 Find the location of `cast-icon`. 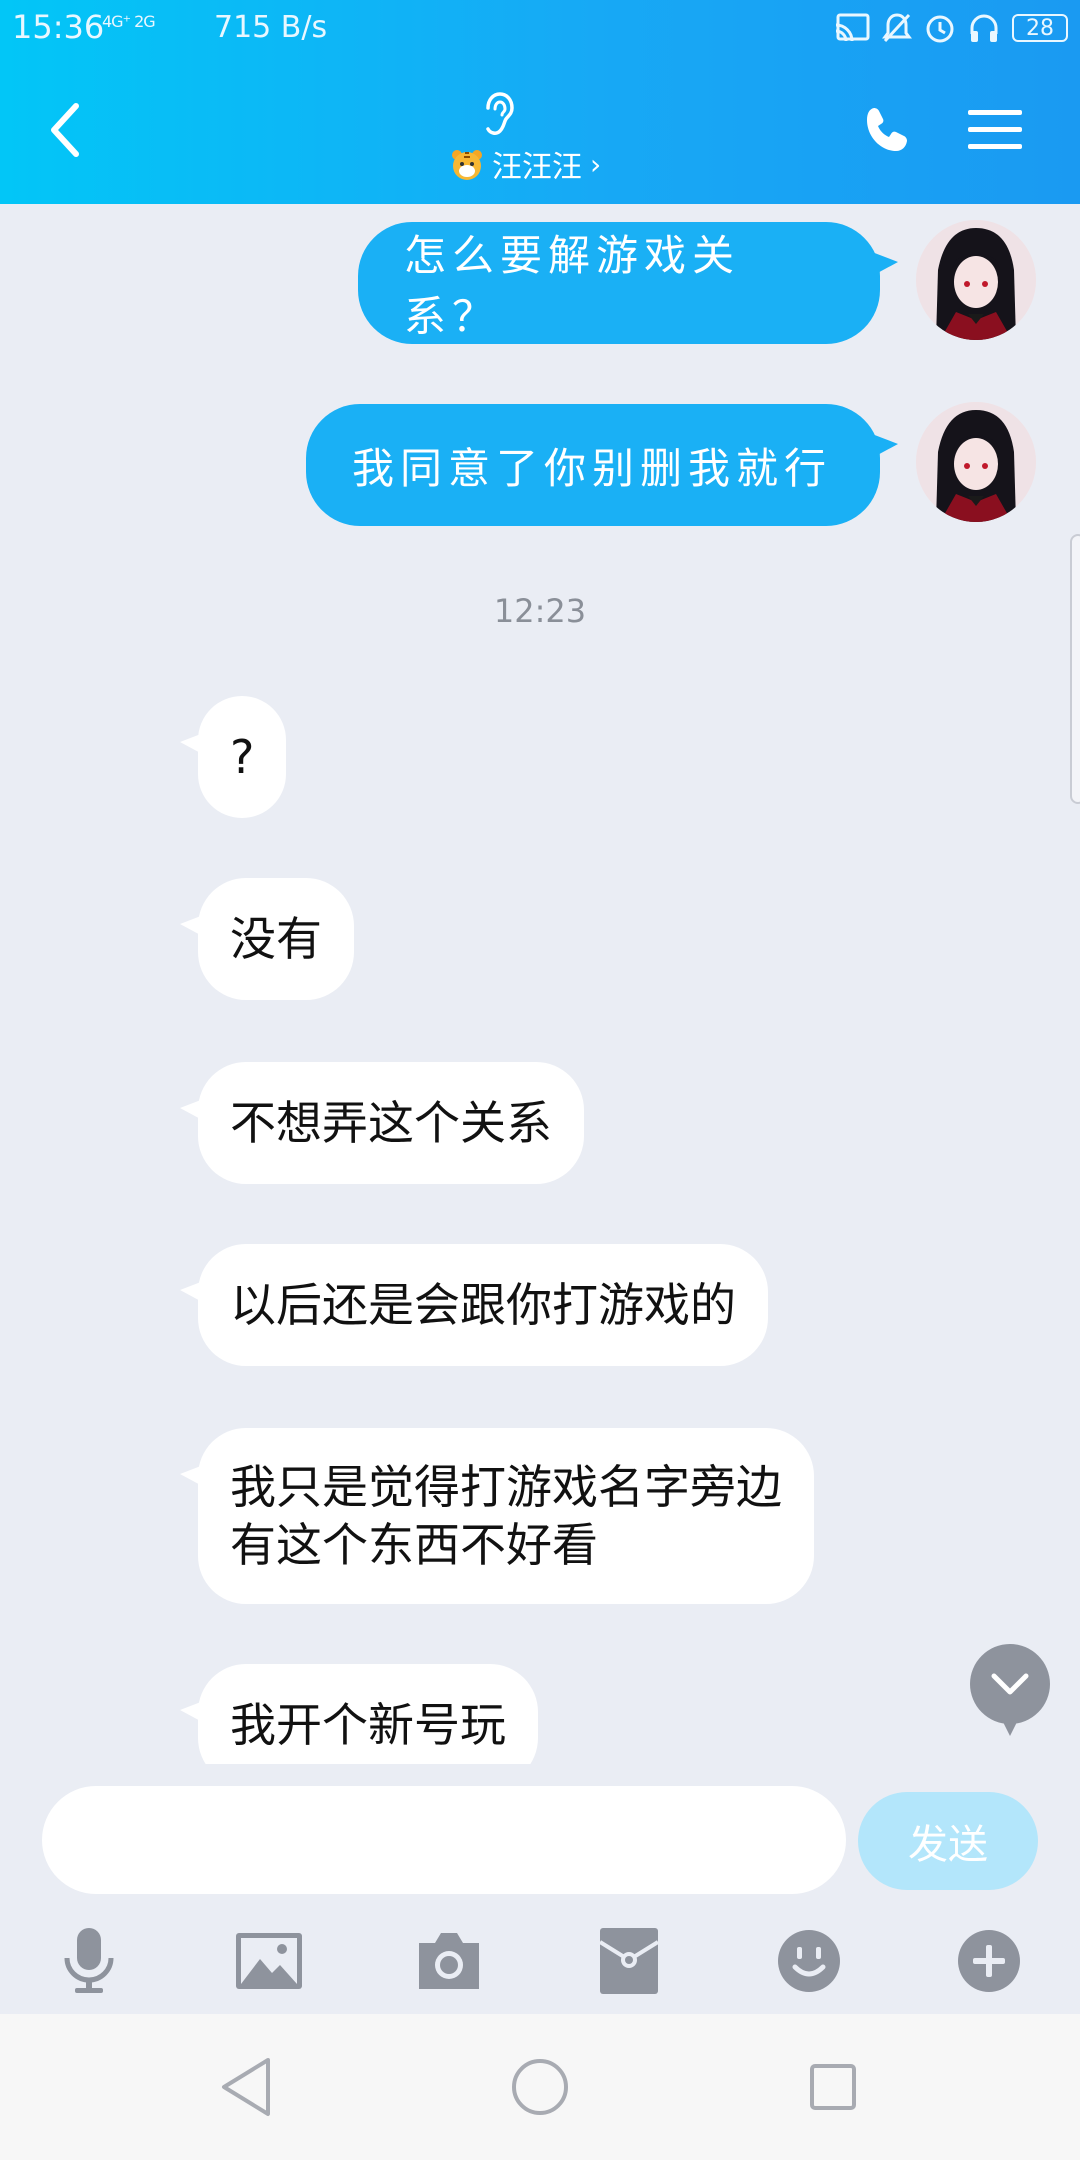

cast-icon is located at coordinates (852, 27).